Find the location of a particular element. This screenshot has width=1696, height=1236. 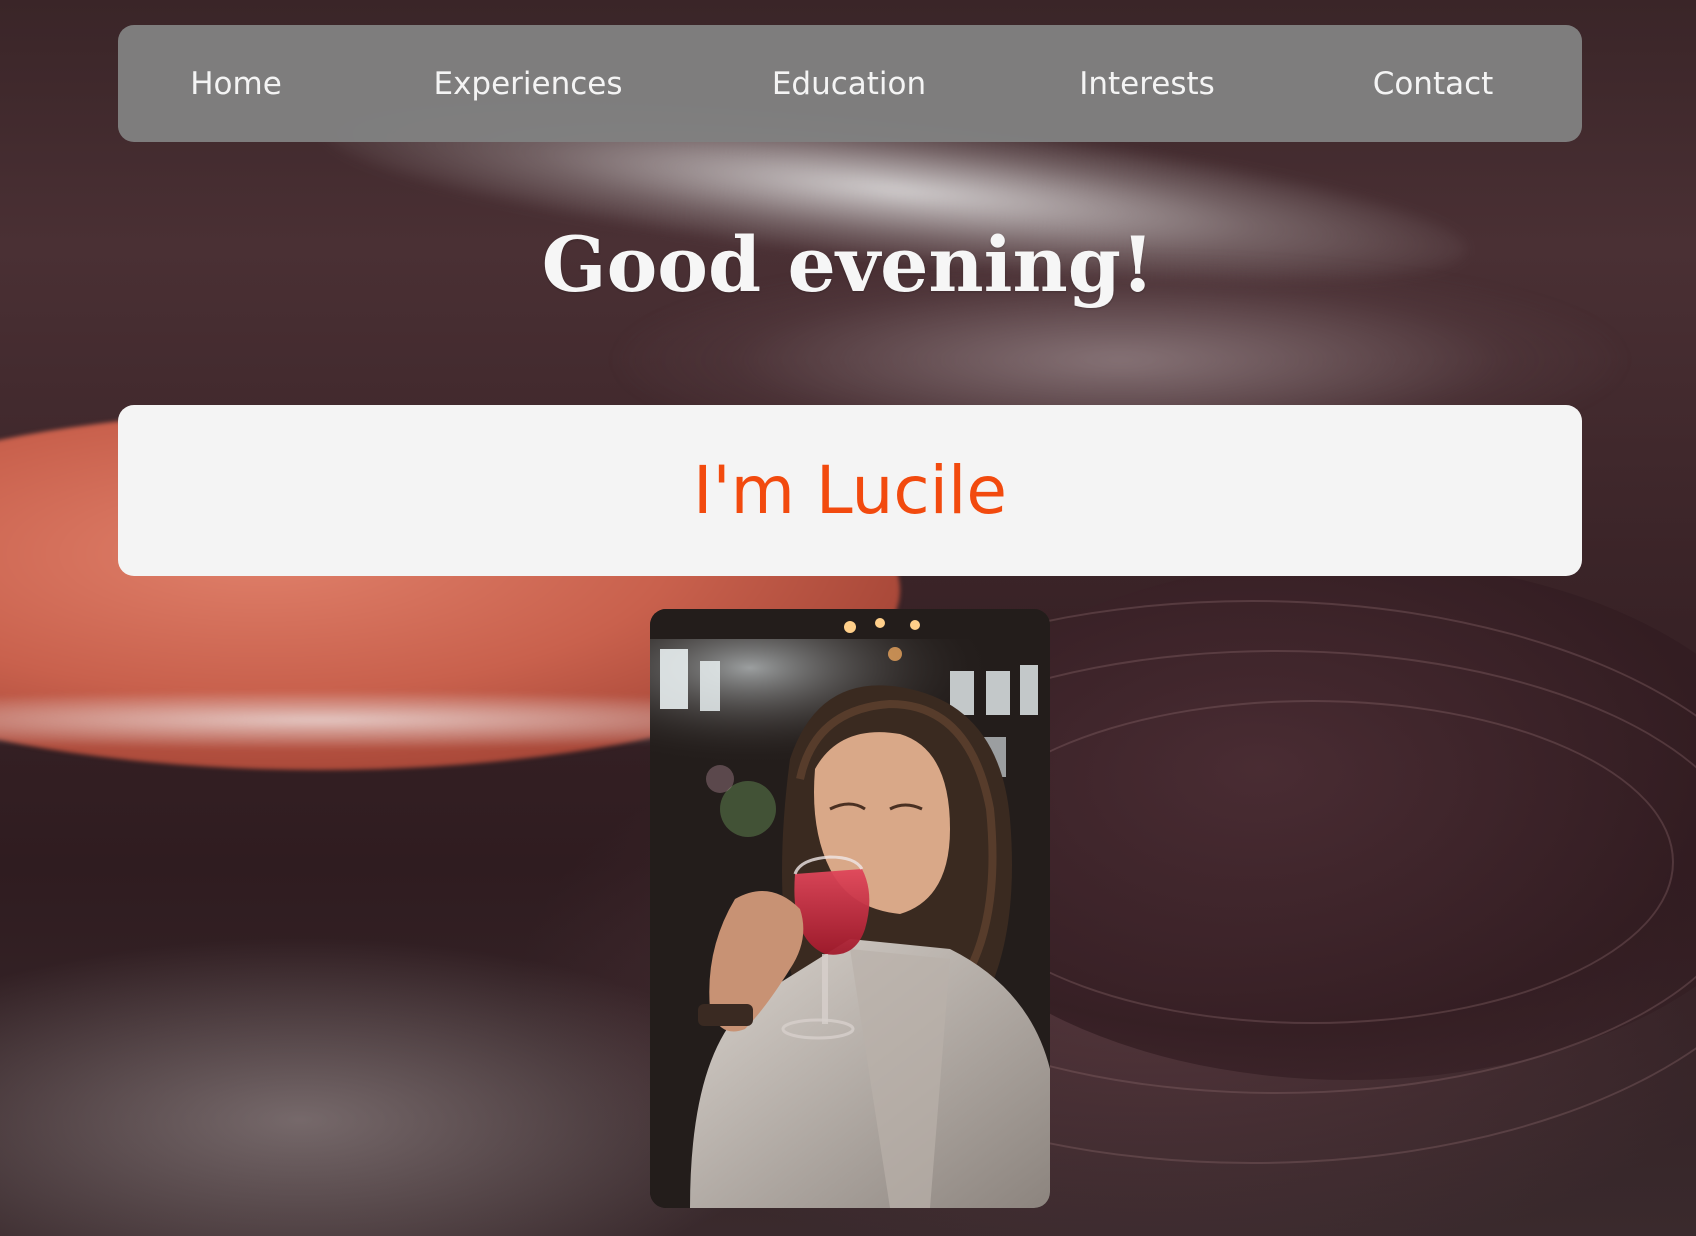

nav-link-experiences: Experiences is located at coordinates (528, 83).